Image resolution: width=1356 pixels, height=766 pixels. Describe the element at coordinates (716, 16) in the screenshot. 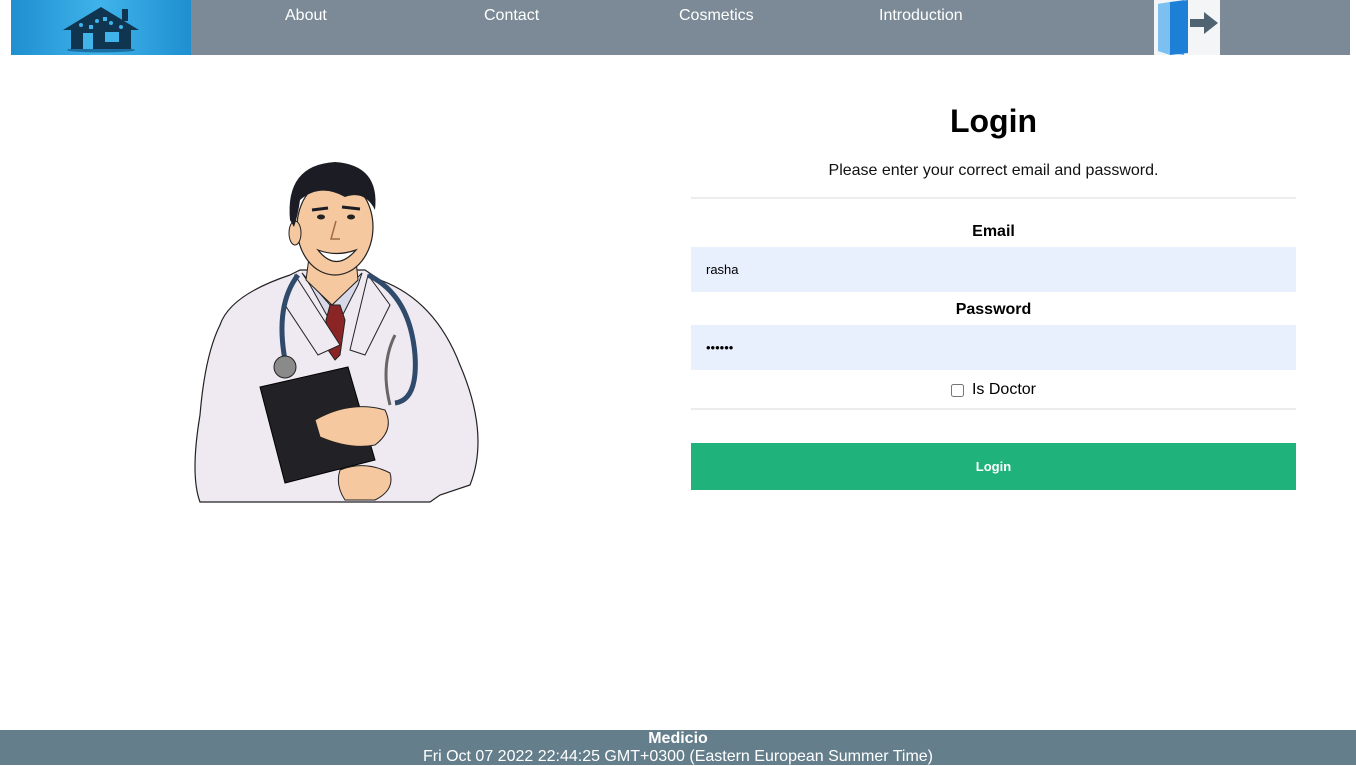

I see `nav-link-cosmetics: Cosmetics` at that location.